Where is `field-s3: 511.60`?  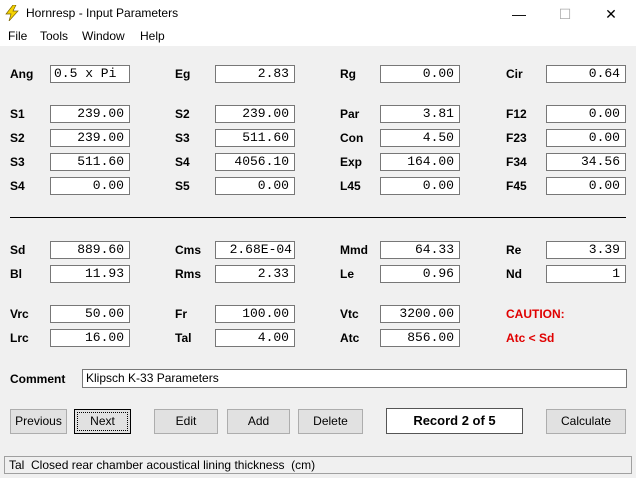 field-s3: 511.60 is located at coordinates (255, 138).